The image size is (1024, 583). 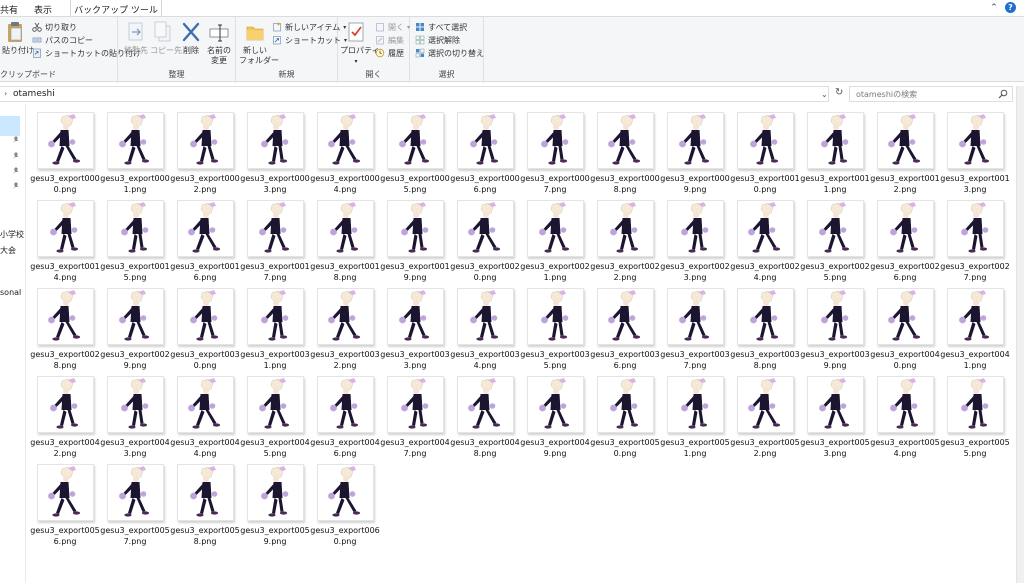 I want to click on file-item: gesu3_export0008.png, so click(x=625, y=149).